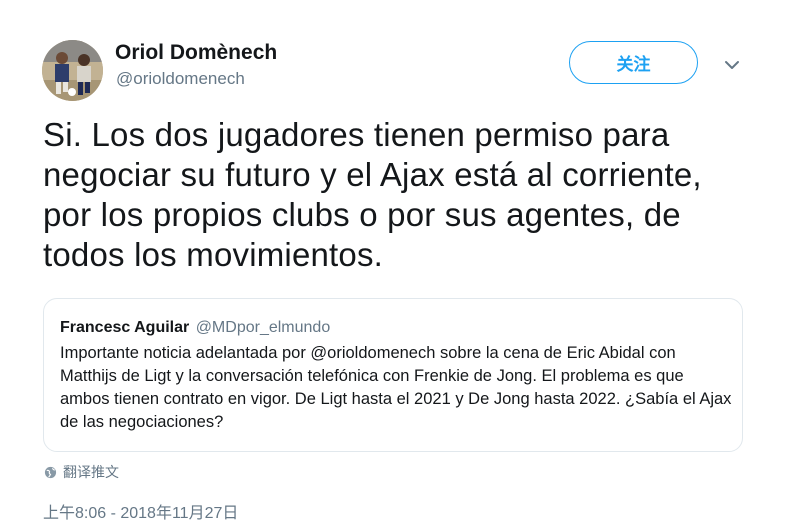 Image resolution: width=788 pixels, height=530 pixels. Describe the element at coordinates (125, 327) in the screenshot. I see `quoted-author-name: Francesc Aguilar` at that location.